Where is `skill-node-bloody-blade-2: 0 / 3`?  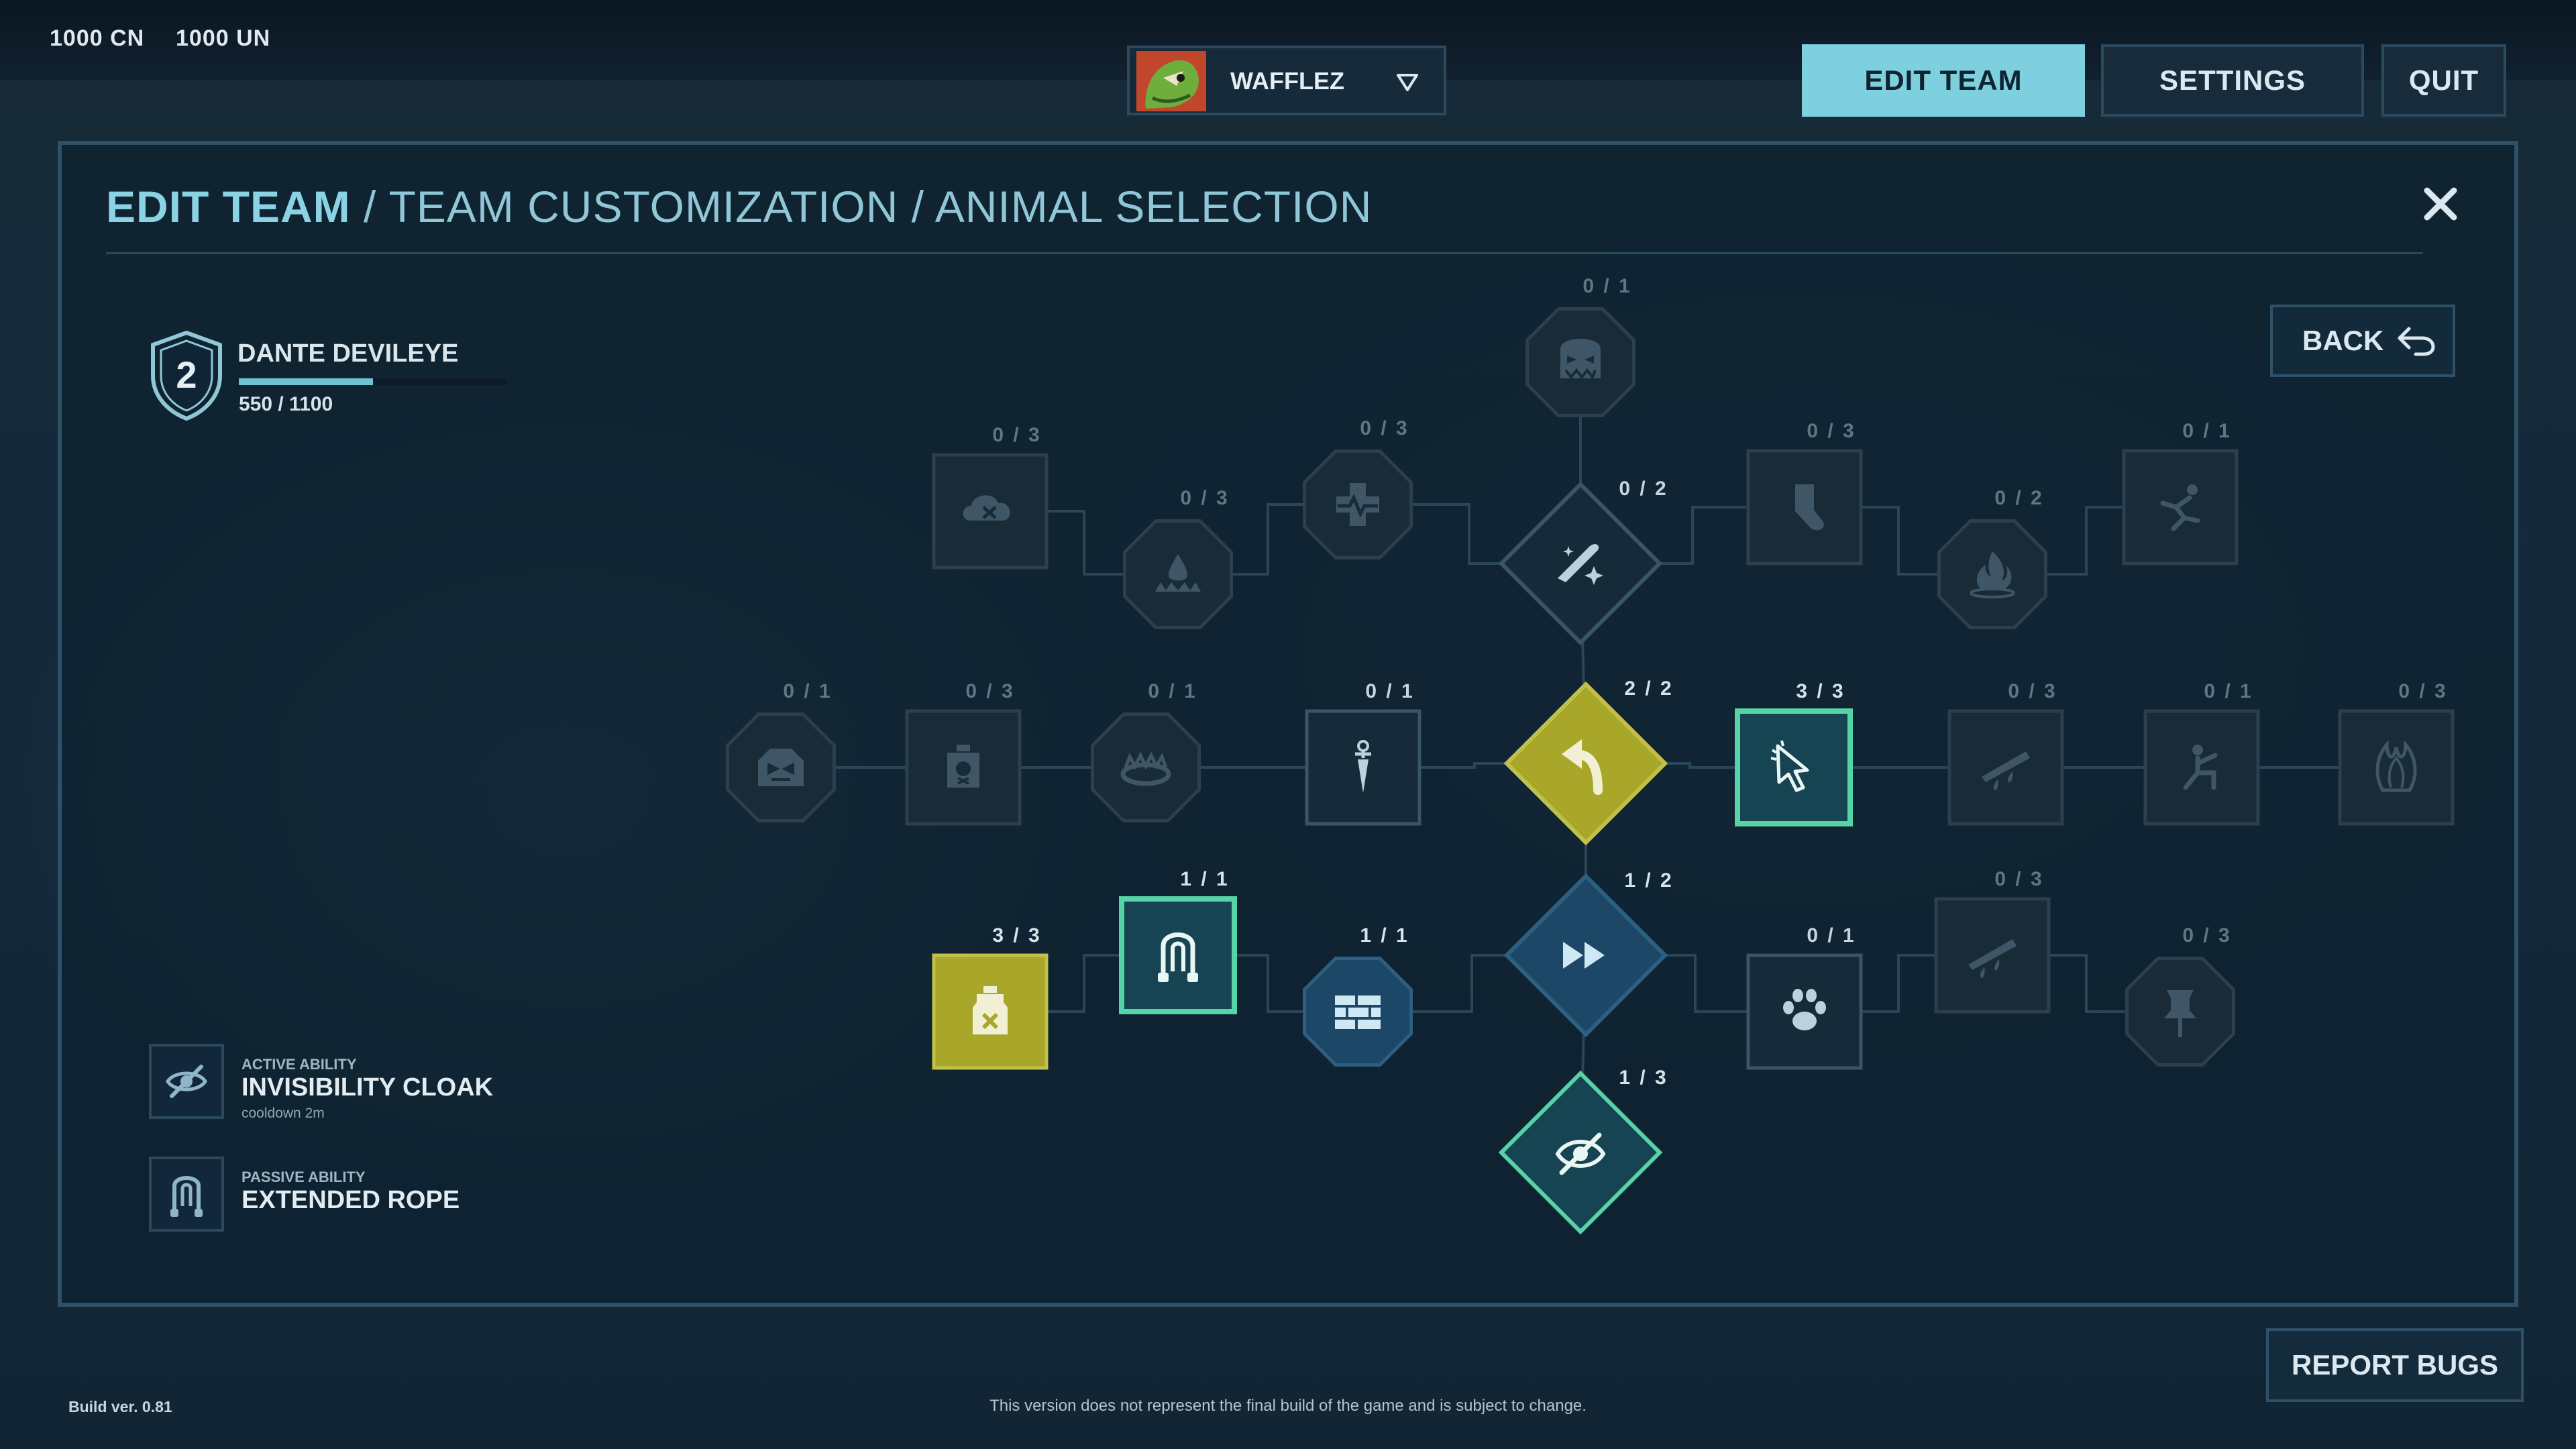
skill-node-bloody-blade-2: 0 / 3 is located at coordinates (1992, 941).